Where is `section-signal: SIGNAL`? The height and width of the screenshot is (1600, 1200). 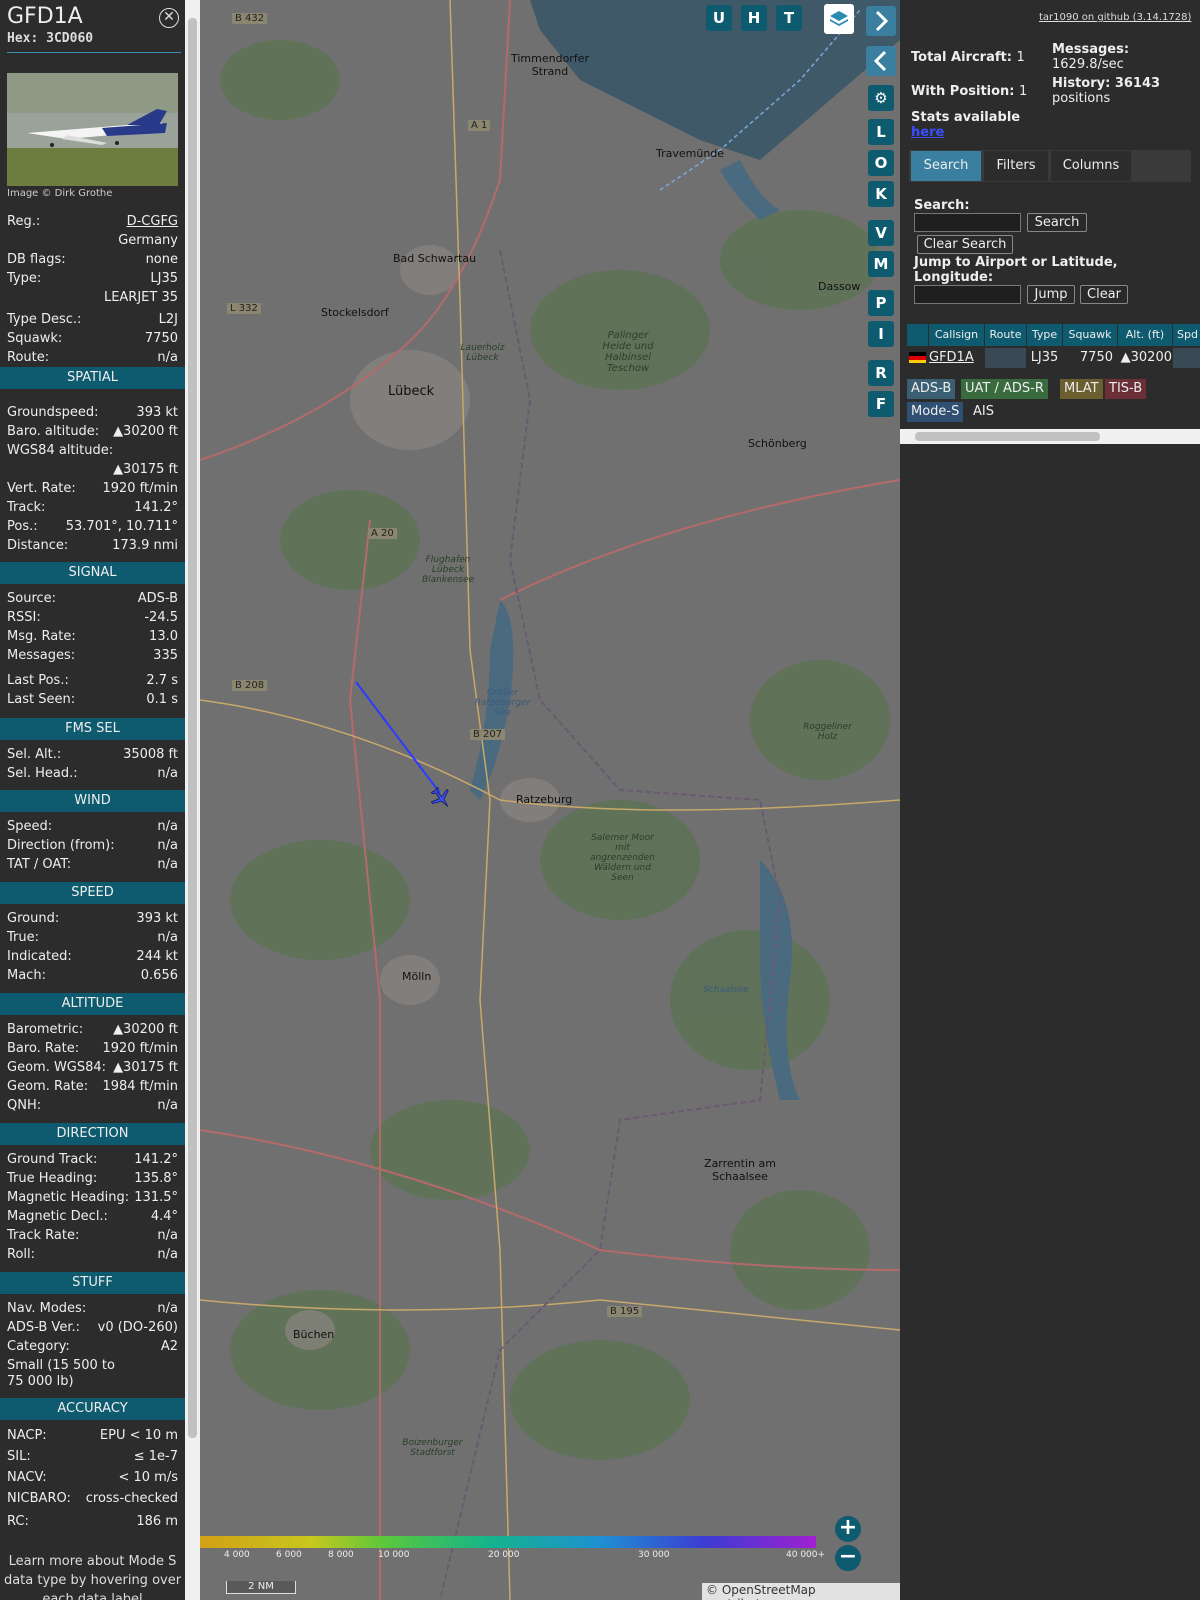
section-signal: SIGNAL is located at coordinates (92, 573).